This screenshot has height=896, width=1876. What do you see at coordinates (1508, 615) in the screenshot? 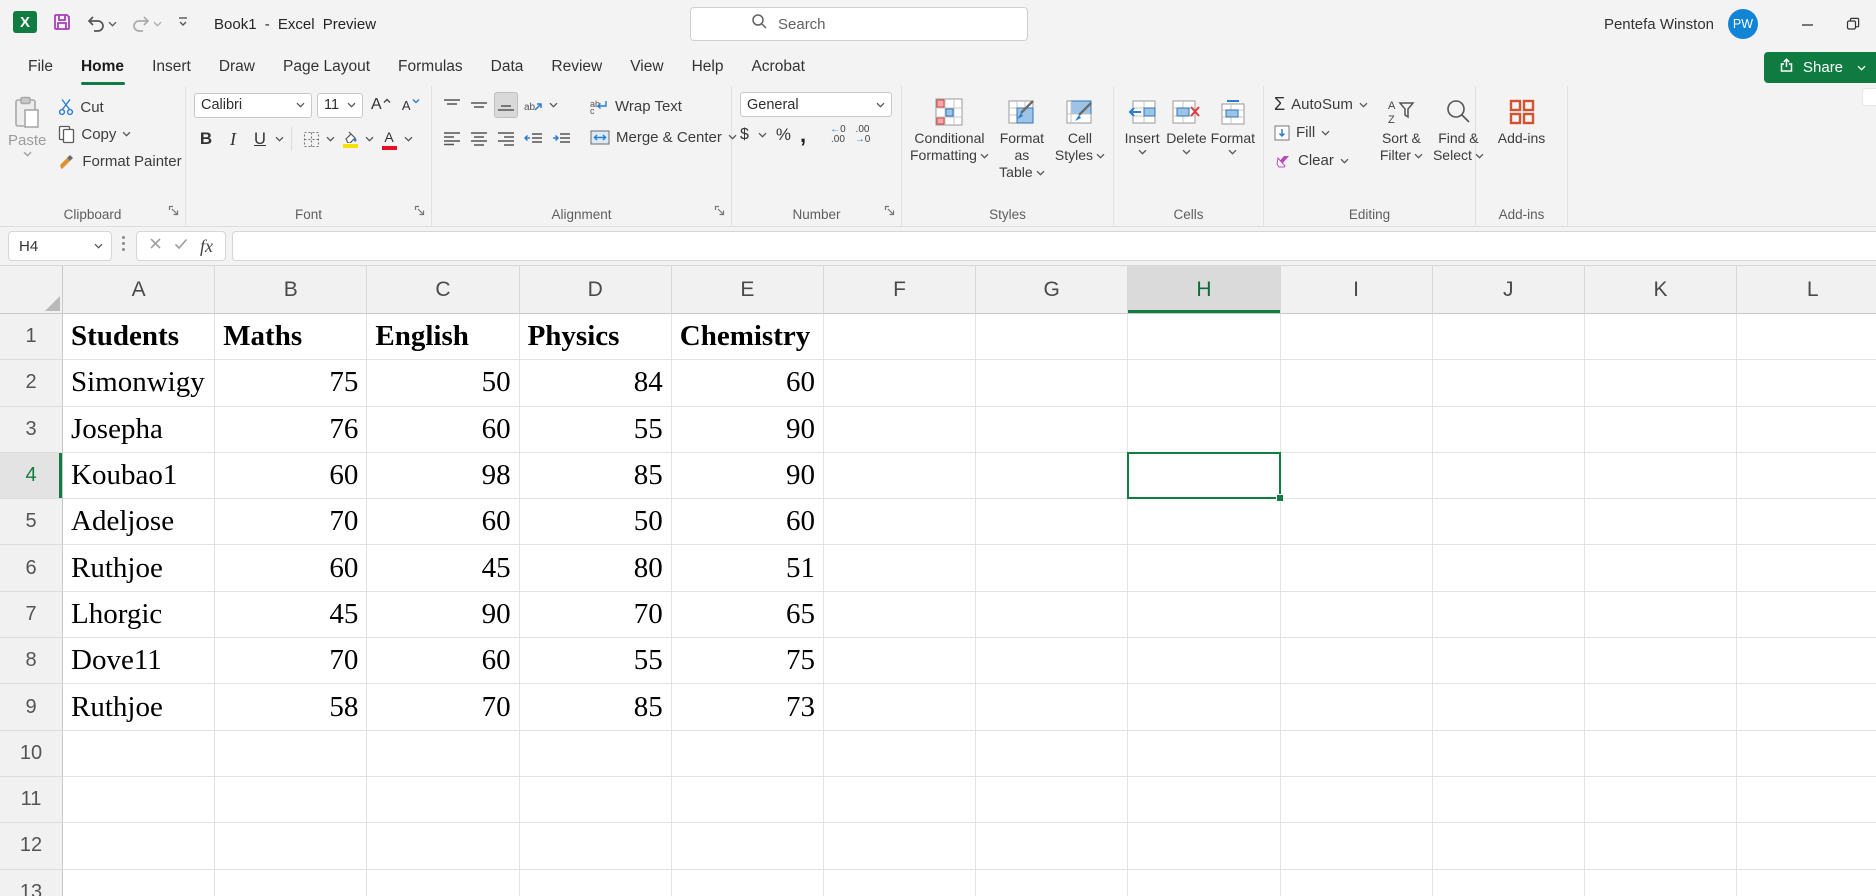
I see `cell-J7` at bounding box center [1508, 615].